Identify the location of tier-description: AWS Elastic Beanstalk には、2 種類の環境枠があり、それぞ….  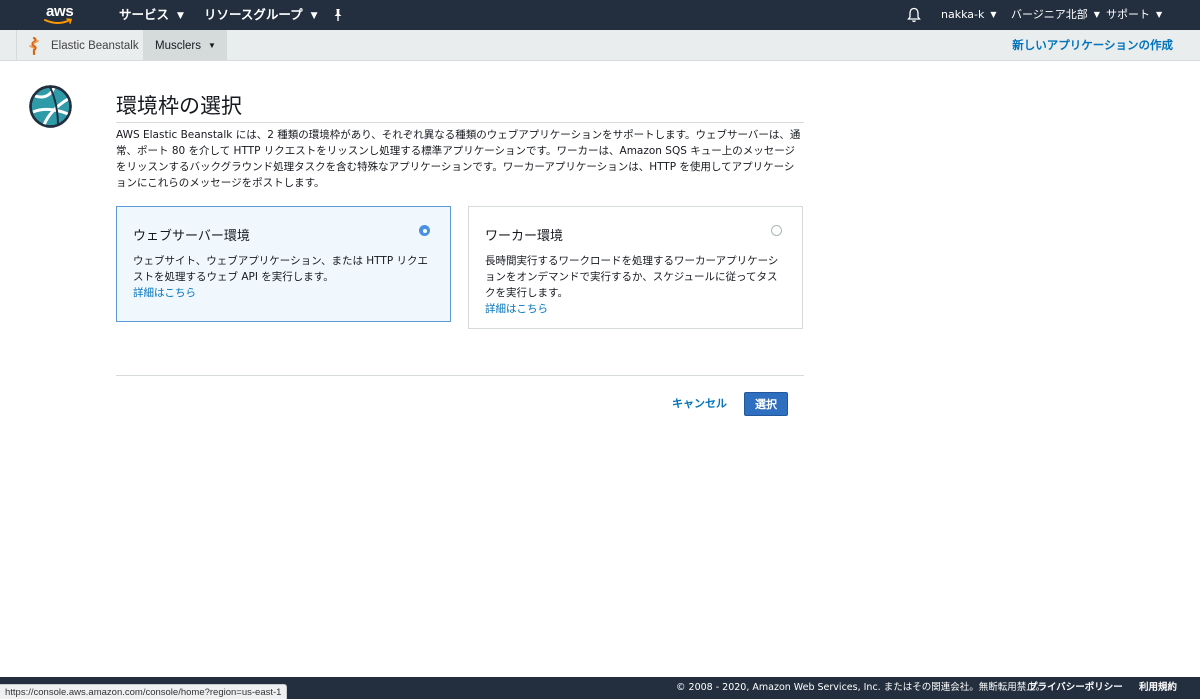
(458, 159).